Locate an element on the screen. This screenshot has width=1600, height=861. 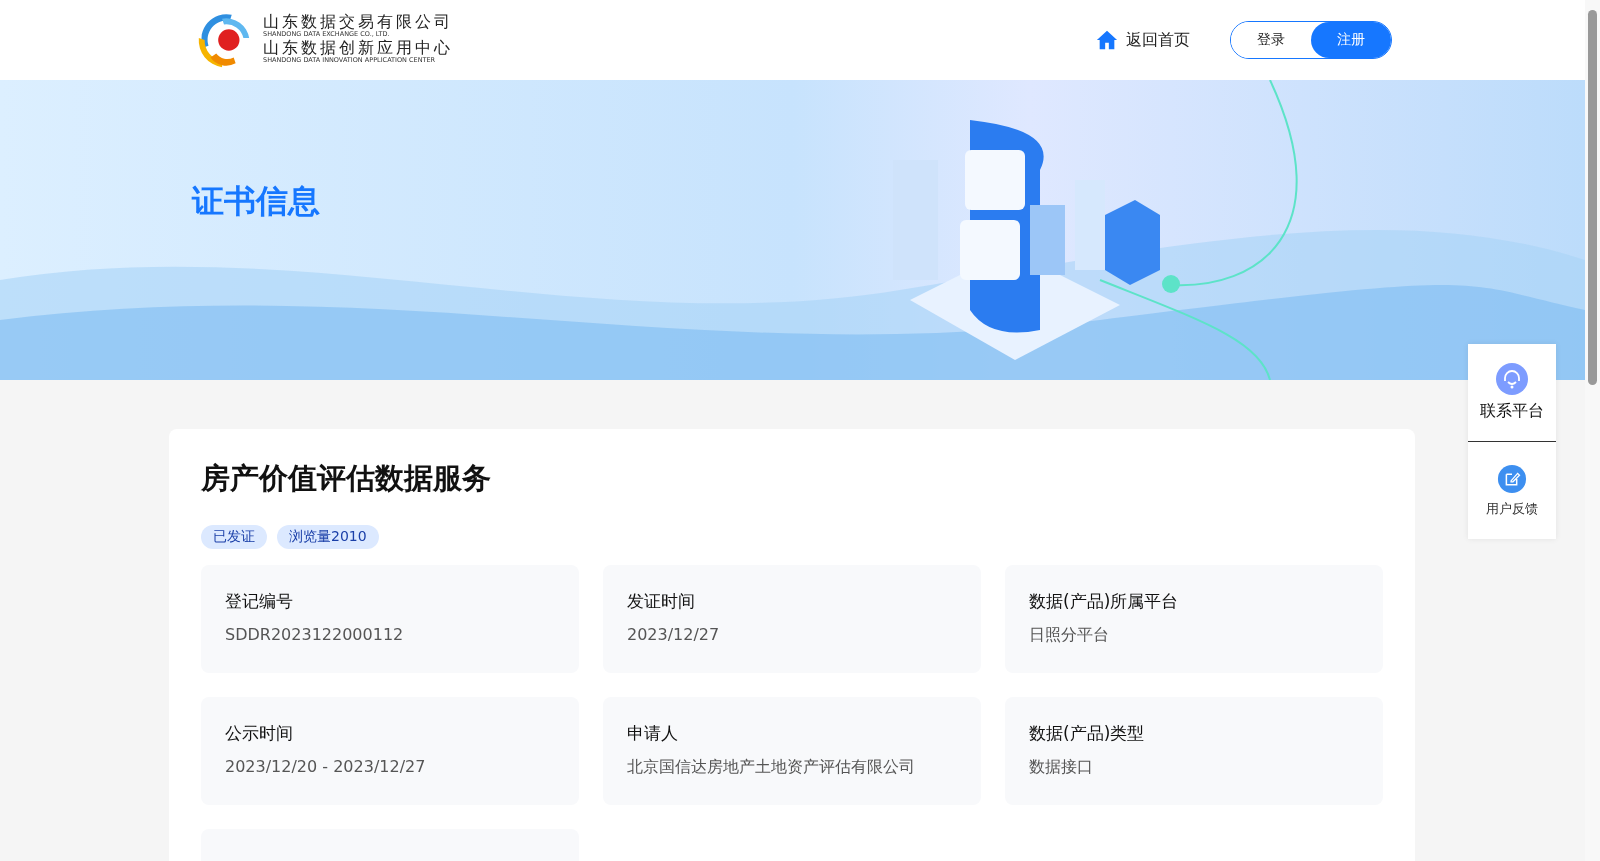
field-value: 日照分平台 is located at coordinates (1069, 635).